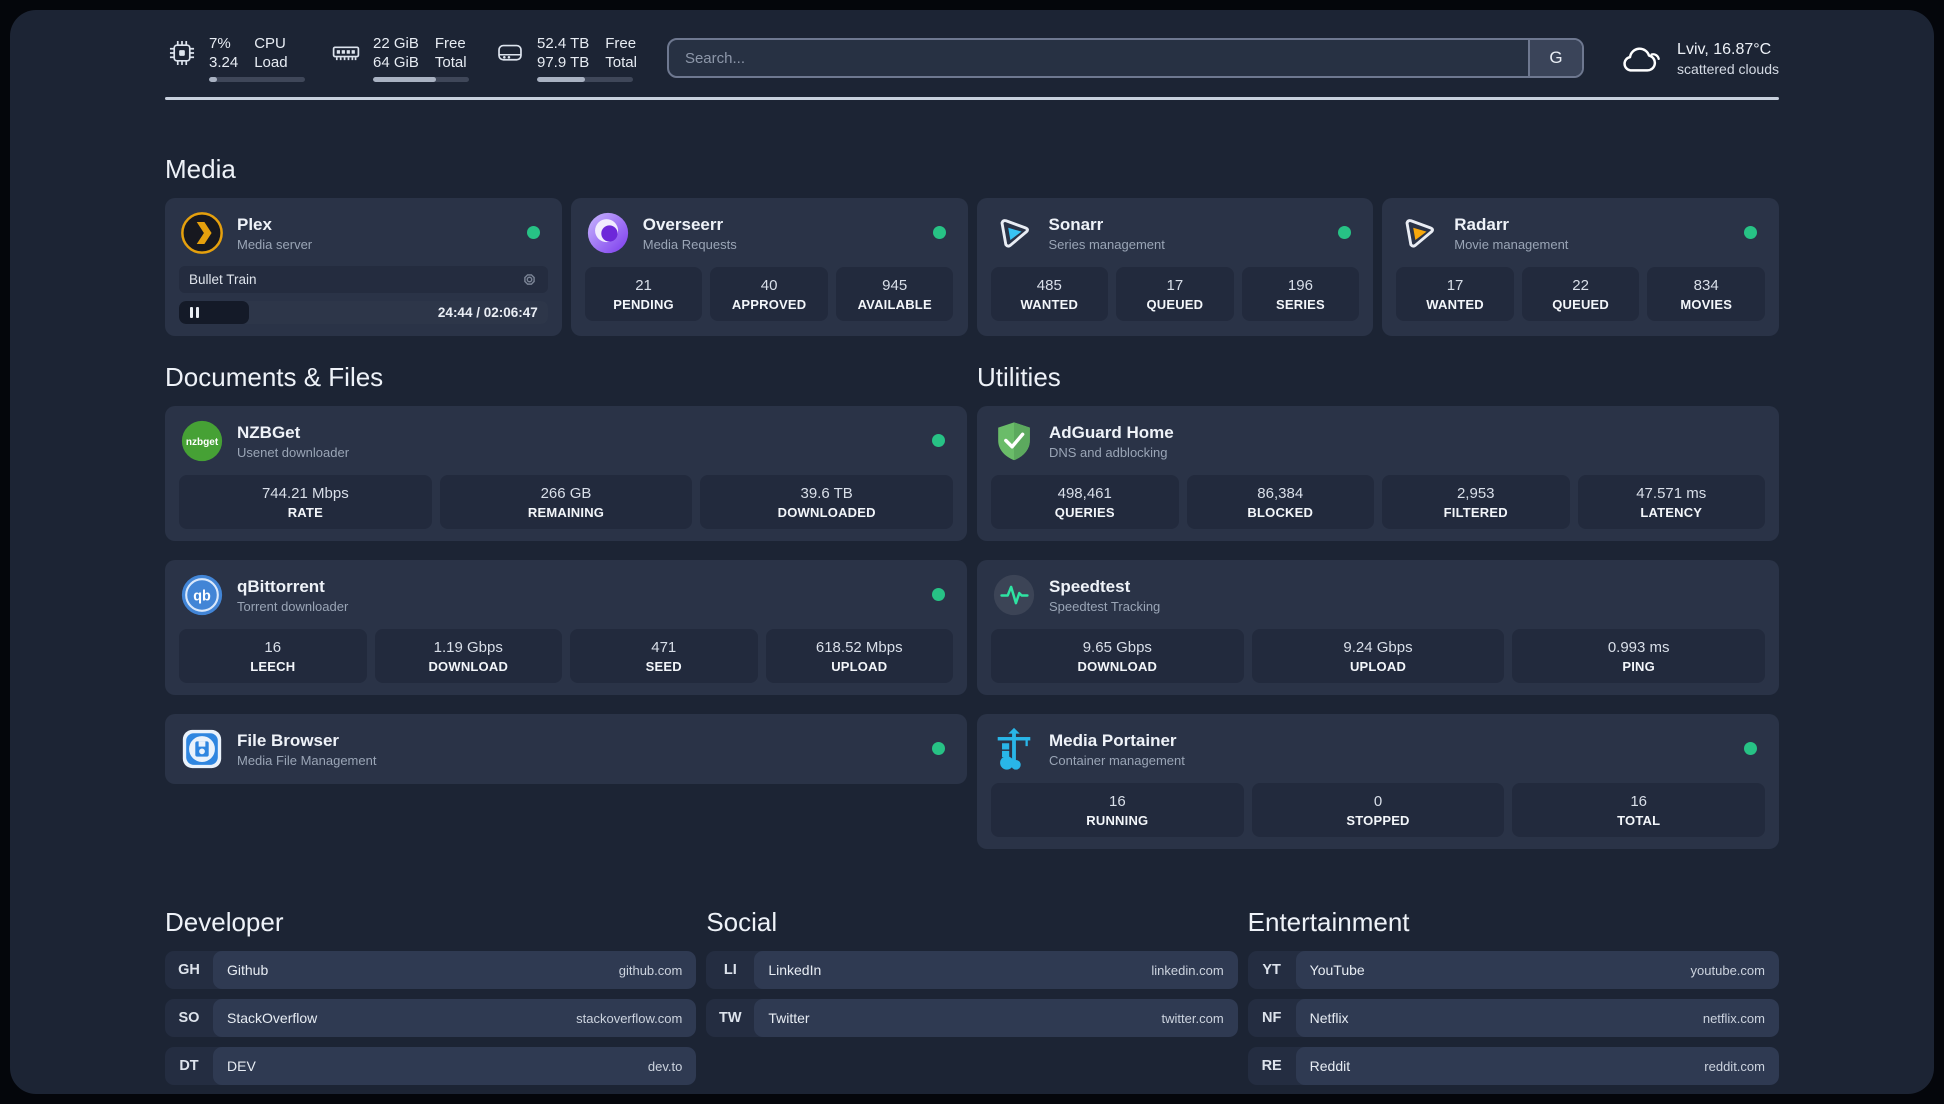 Image resolution: width=1944 pixels, height=1104 pixels. Describe the element at coordinates (826, 493) in the screenshot. I see `stat-value: 39.6 TB` at that location.